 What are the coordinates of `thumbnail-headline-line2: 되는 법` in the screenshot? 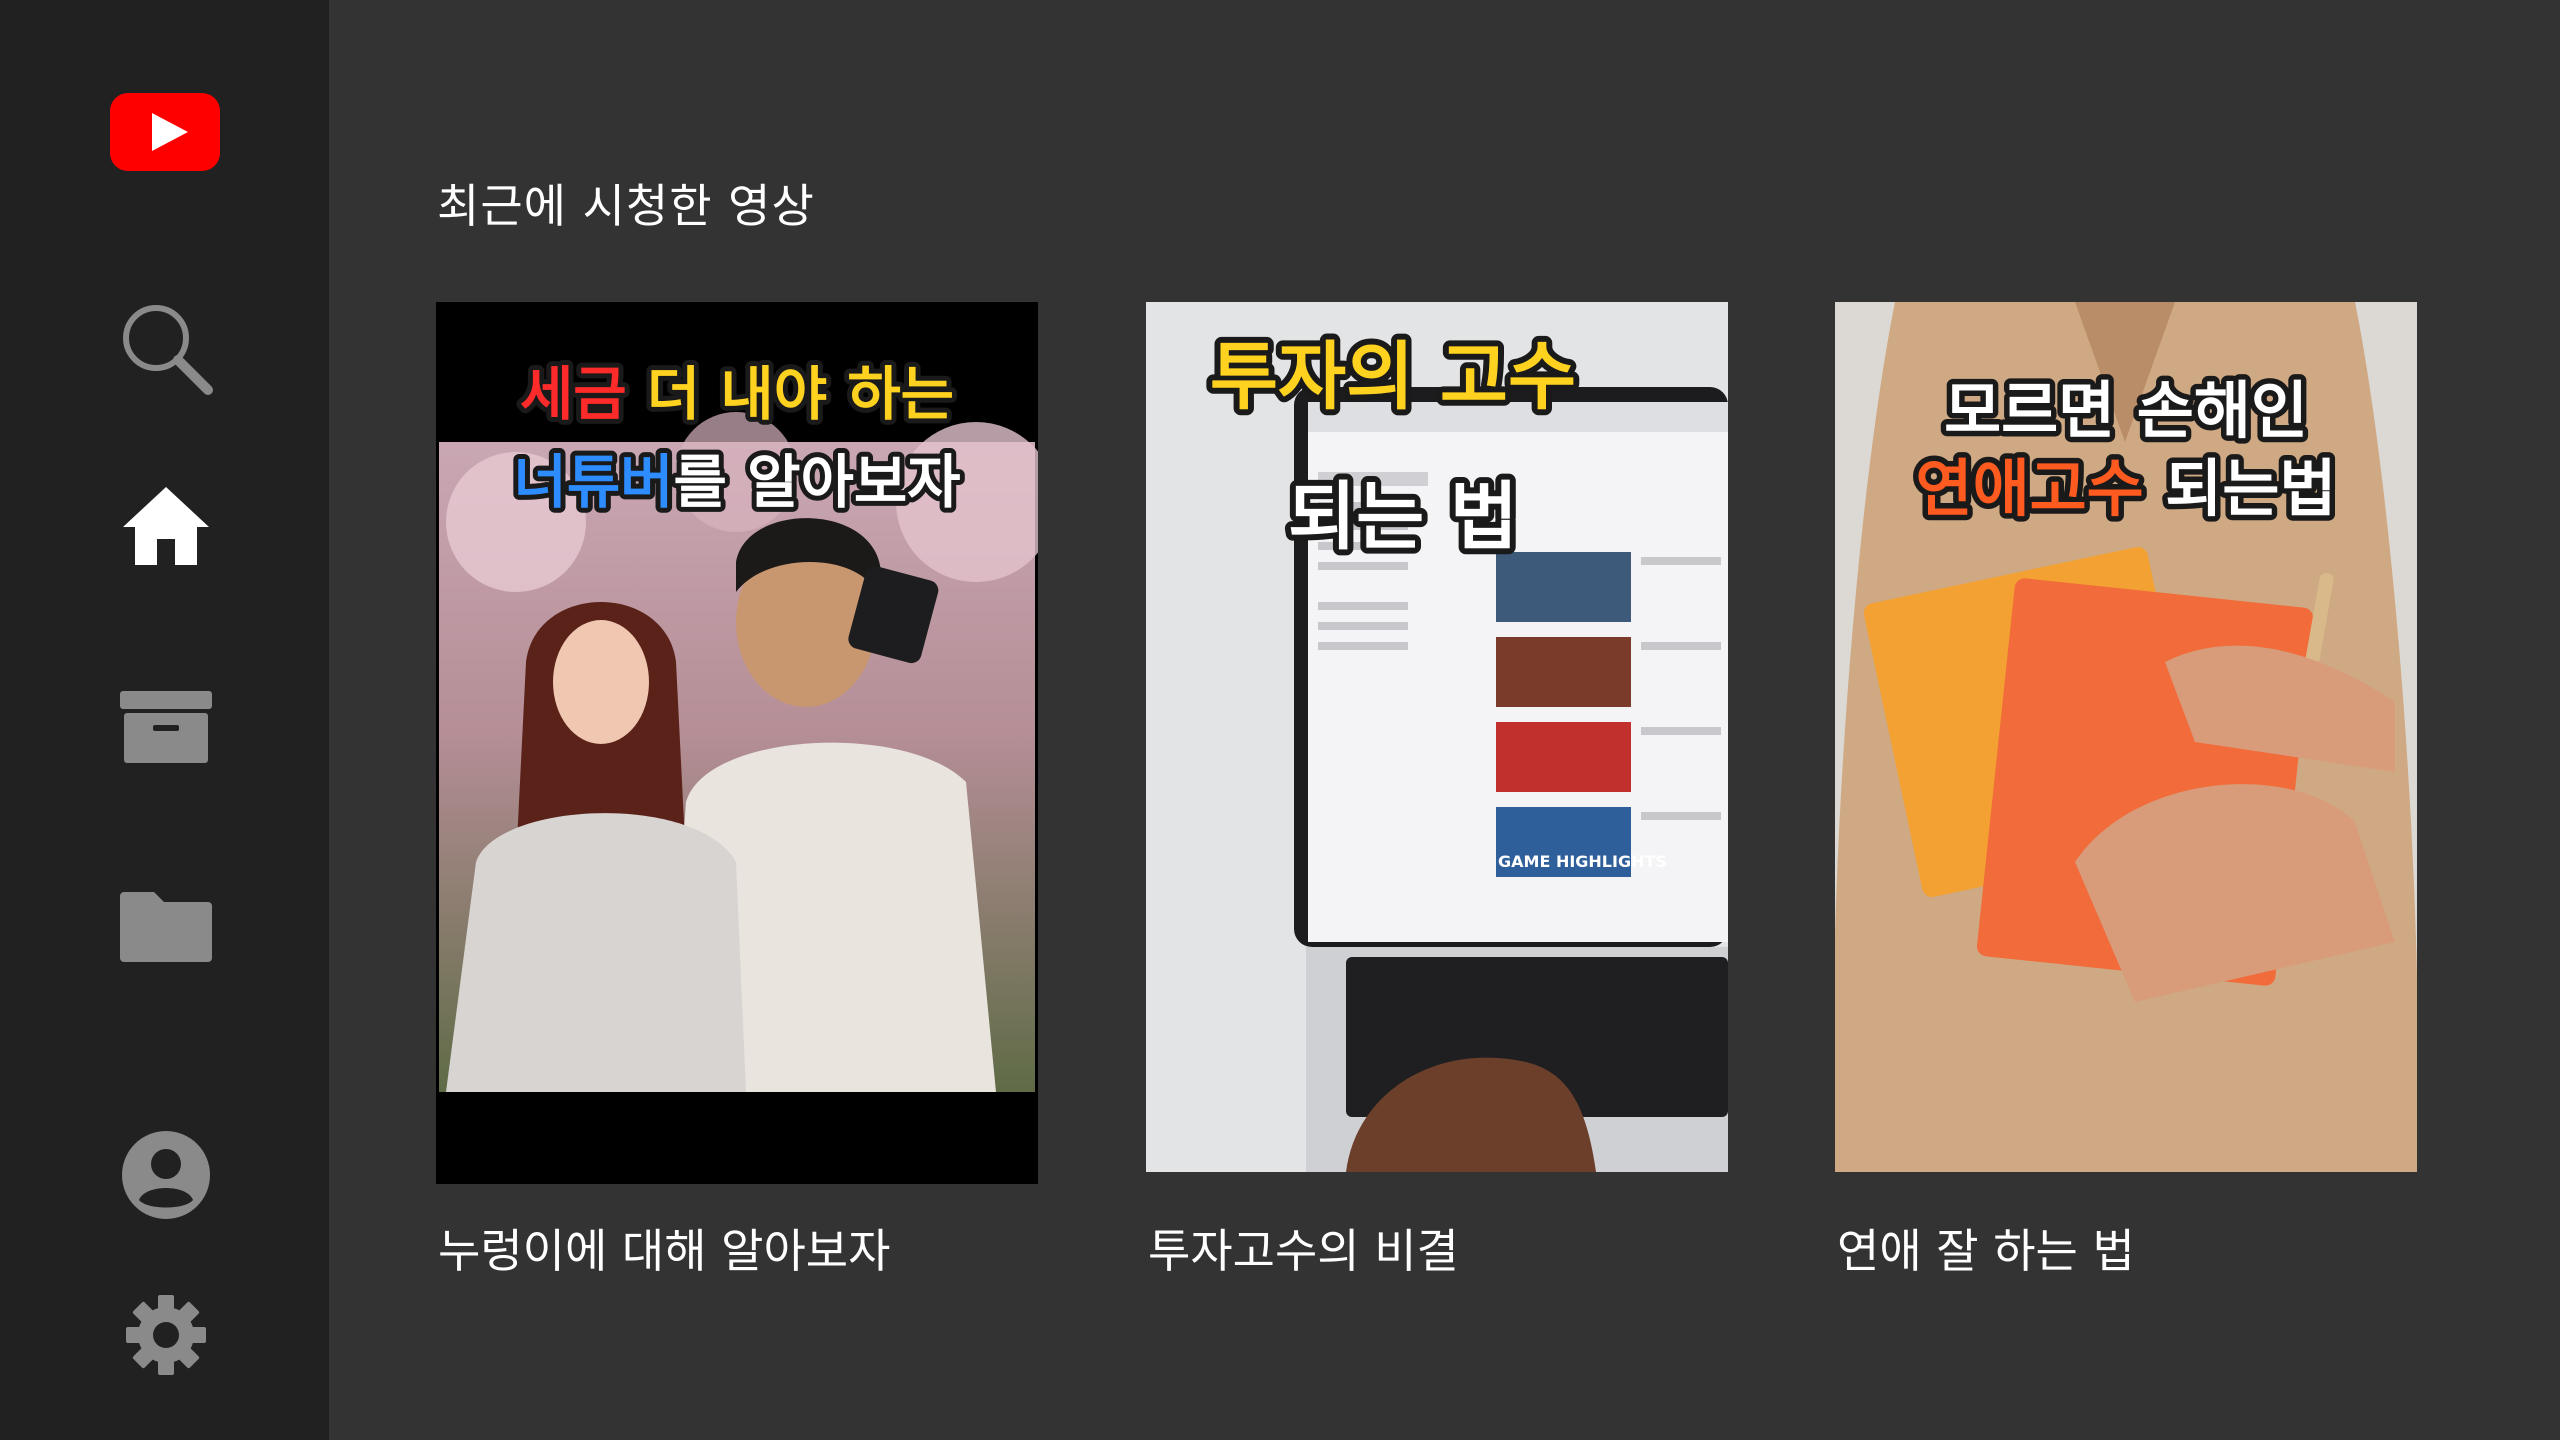 It's located at (1403, 517).